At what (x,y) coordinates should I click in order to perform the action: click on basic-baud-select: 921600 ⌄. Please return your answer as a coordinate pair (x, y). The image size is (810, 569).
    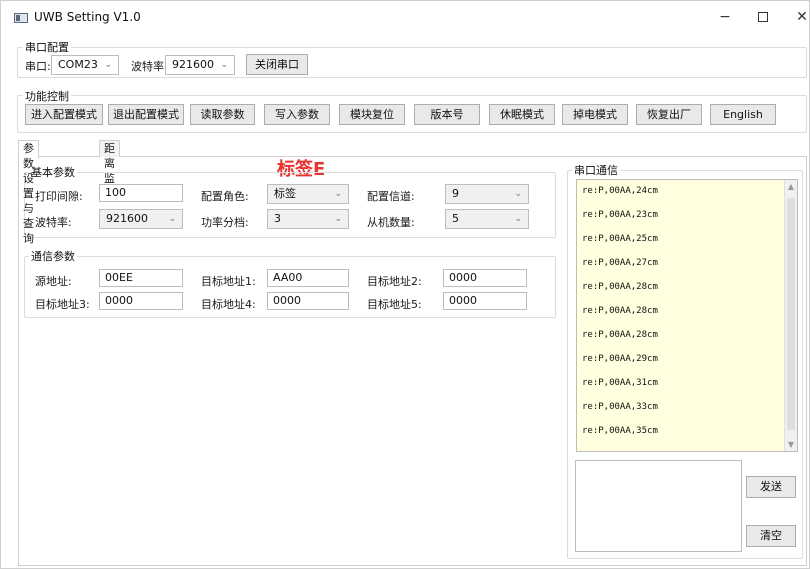
    Looking at the image, I should click on (141, 219).